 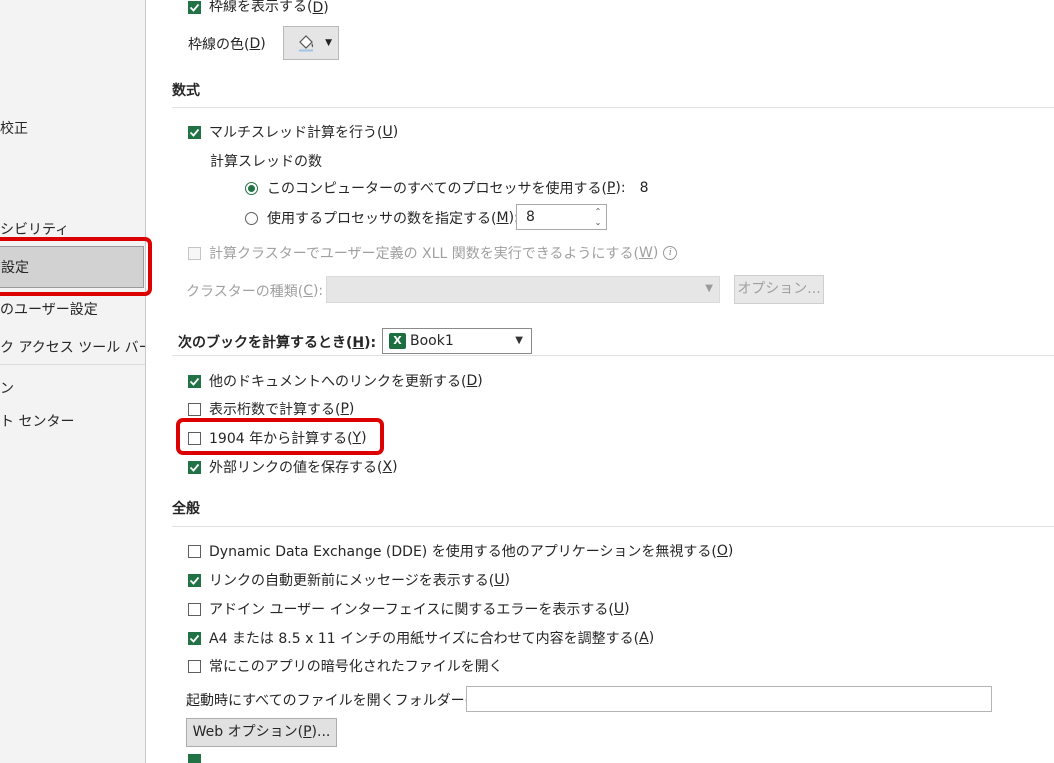 I want to click on all-processors-option: このコンピューターのすべてのプロセッサを使用する(P): 8, so click(x=446, y=188).